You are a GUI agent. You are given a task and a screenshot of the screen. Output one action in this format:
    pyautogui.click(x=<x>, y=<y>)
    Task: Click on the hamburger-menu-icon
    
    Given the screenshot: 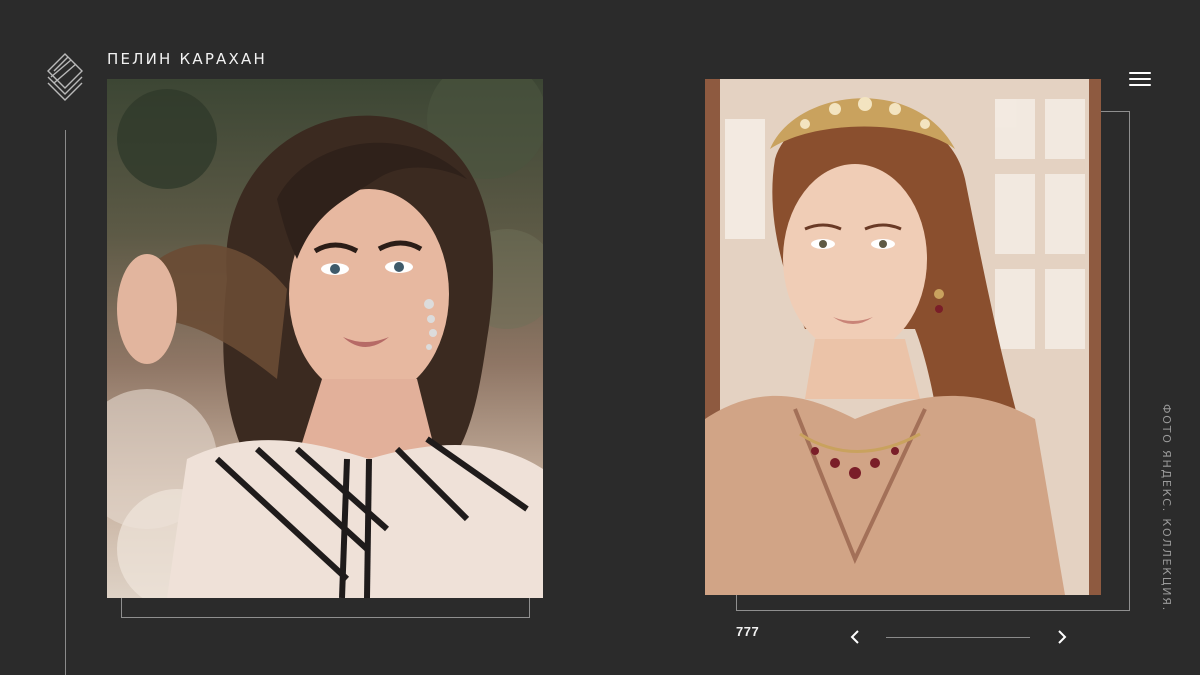 What is the action you would take?
    pyautogui.click(x=1140, y=79)
    